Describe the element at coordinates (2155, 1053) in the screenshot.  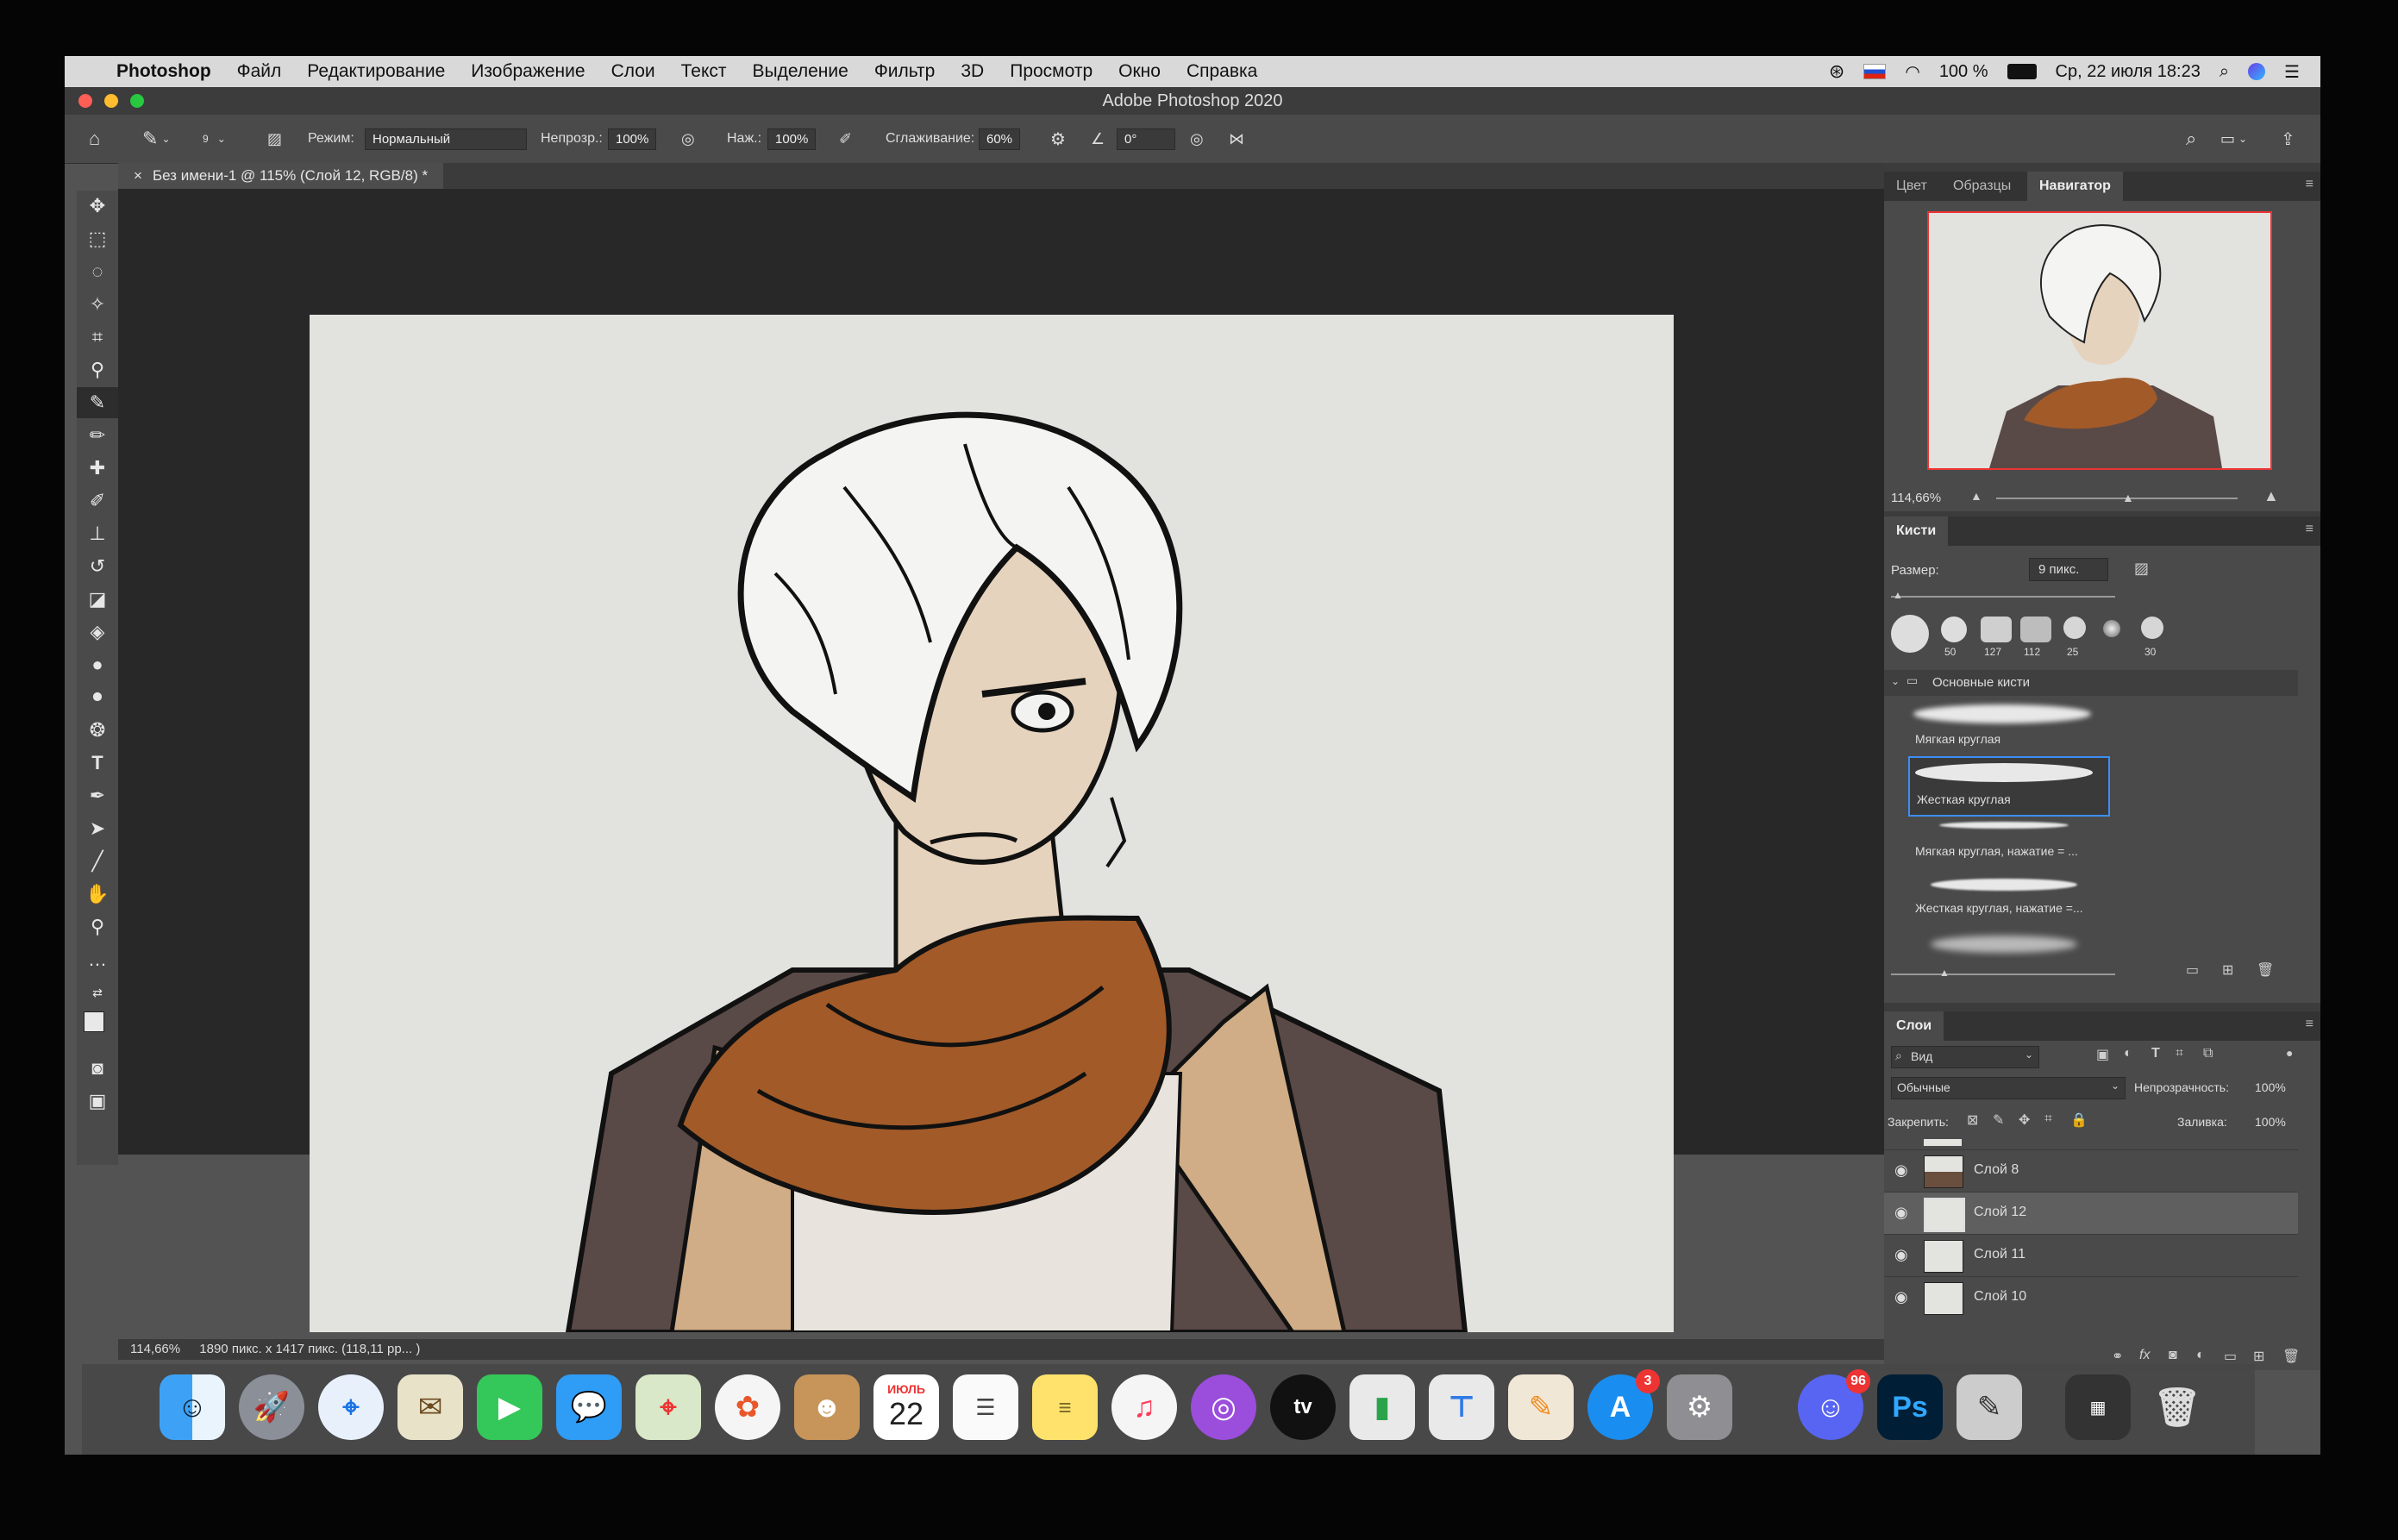
I see `filter-type-icon: T` at that location.